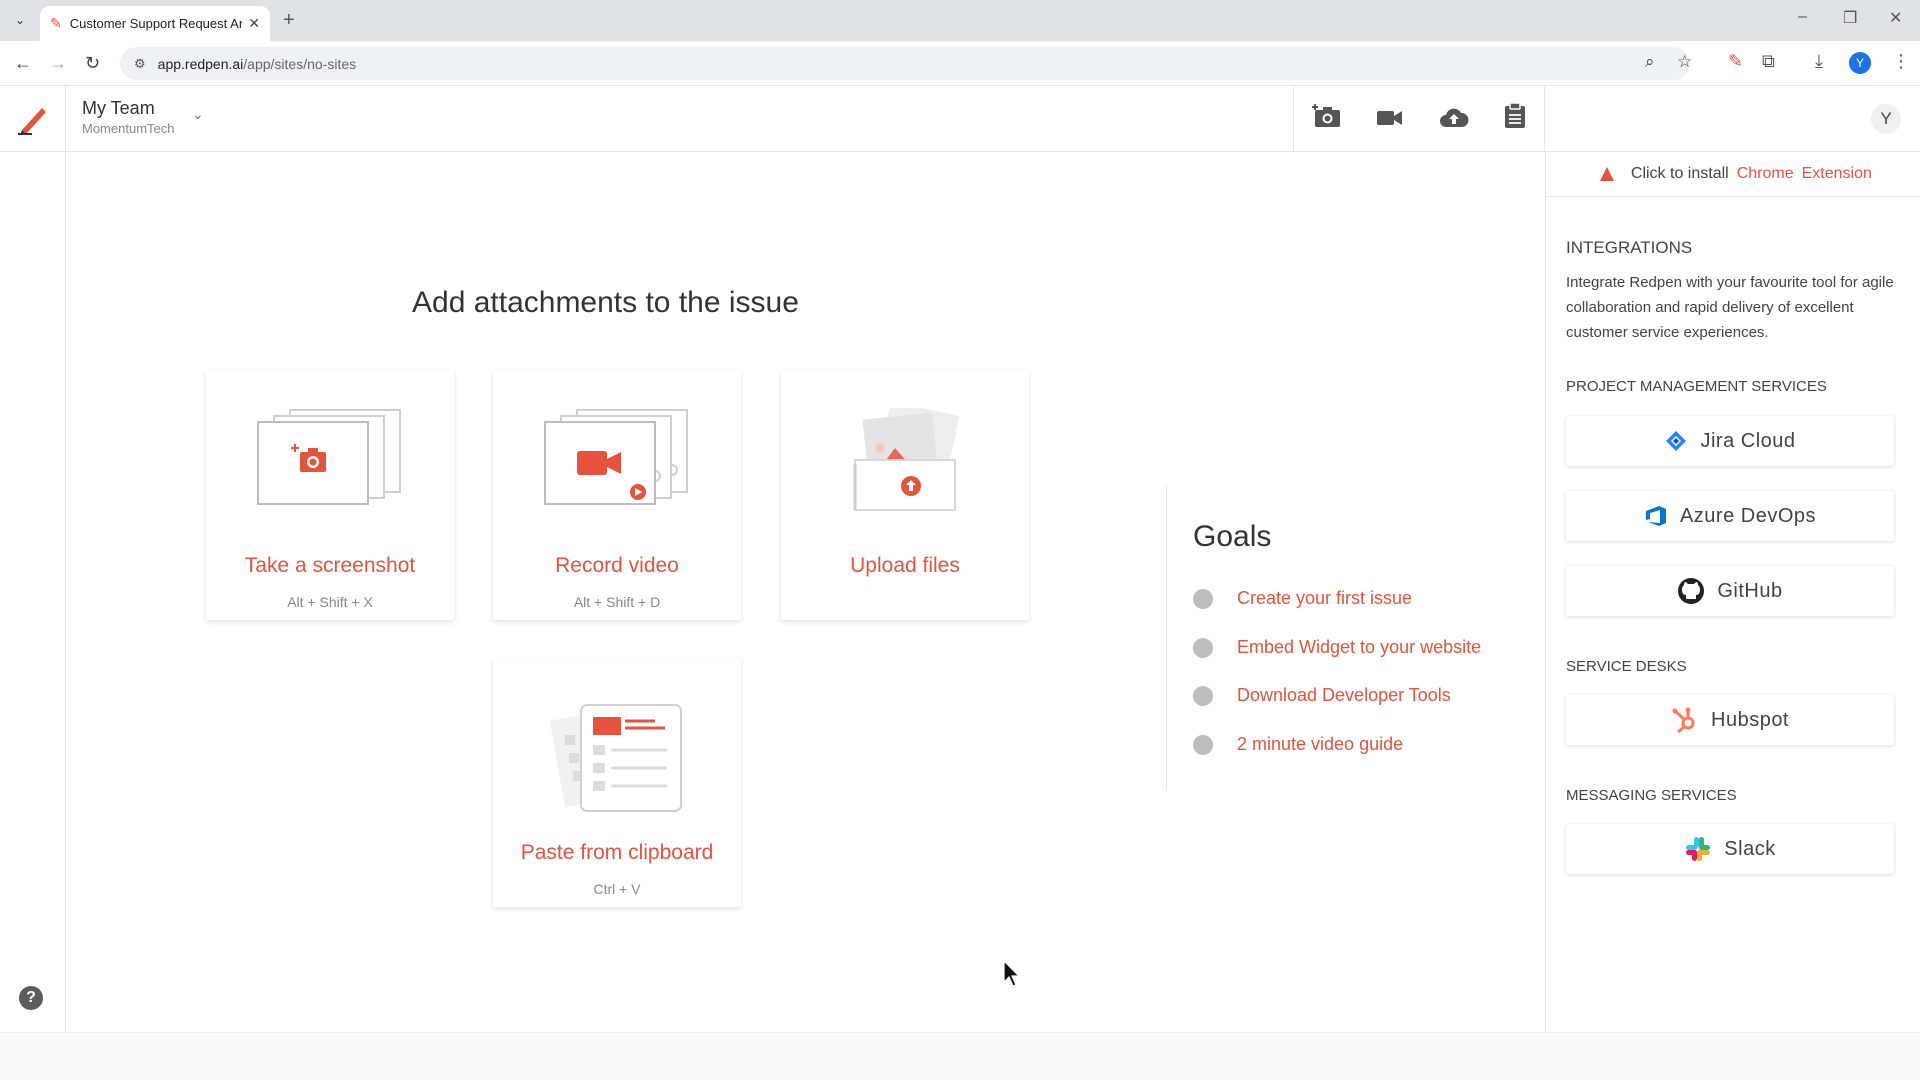 This screenshot has height=1080, width=1920. What do you see at coordinates (330, 602) in the screenshot?
I see `take-screenshot-shortcut: Alt + Shift + X` at bounding box center [330, 602].